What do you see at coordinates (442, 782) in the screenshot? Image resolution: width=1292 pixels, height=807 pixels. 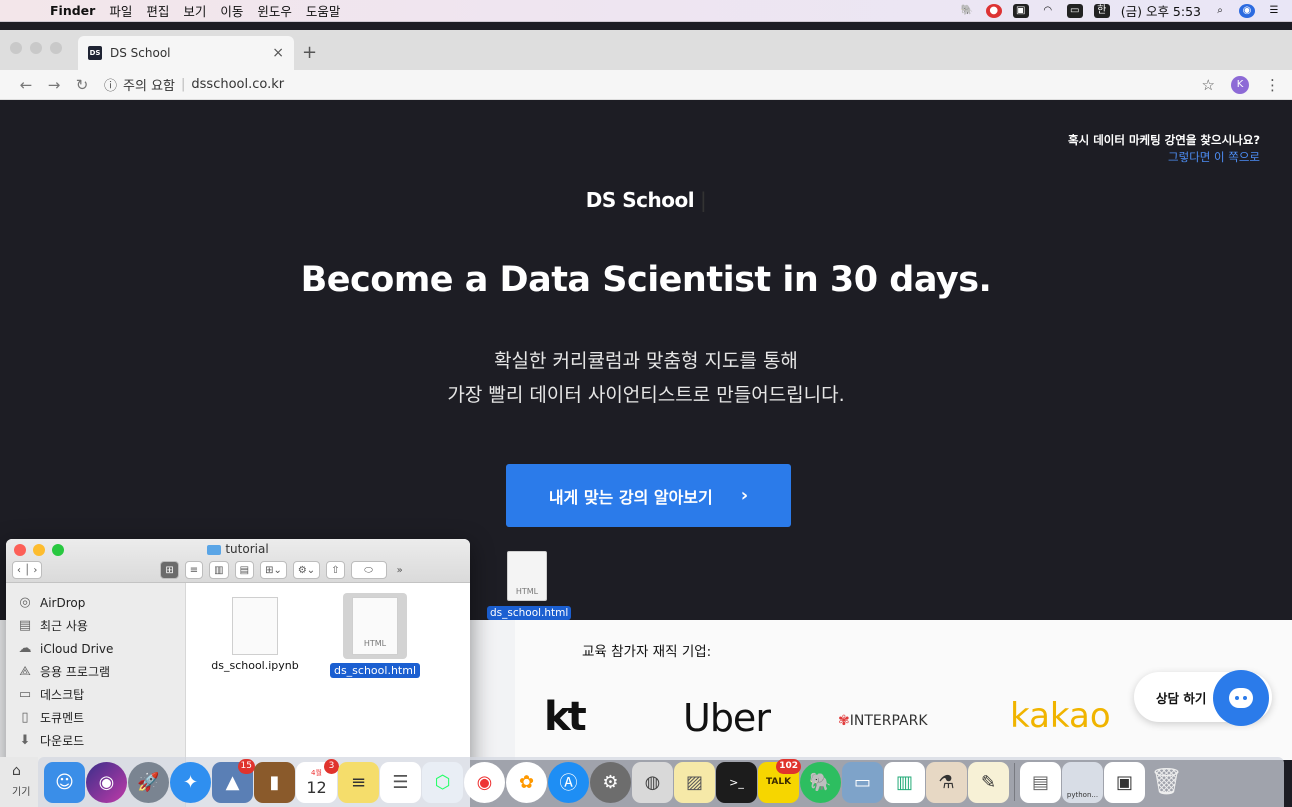 I see `maps-dock-icon: ⬡` at bounding box center [442, 782].